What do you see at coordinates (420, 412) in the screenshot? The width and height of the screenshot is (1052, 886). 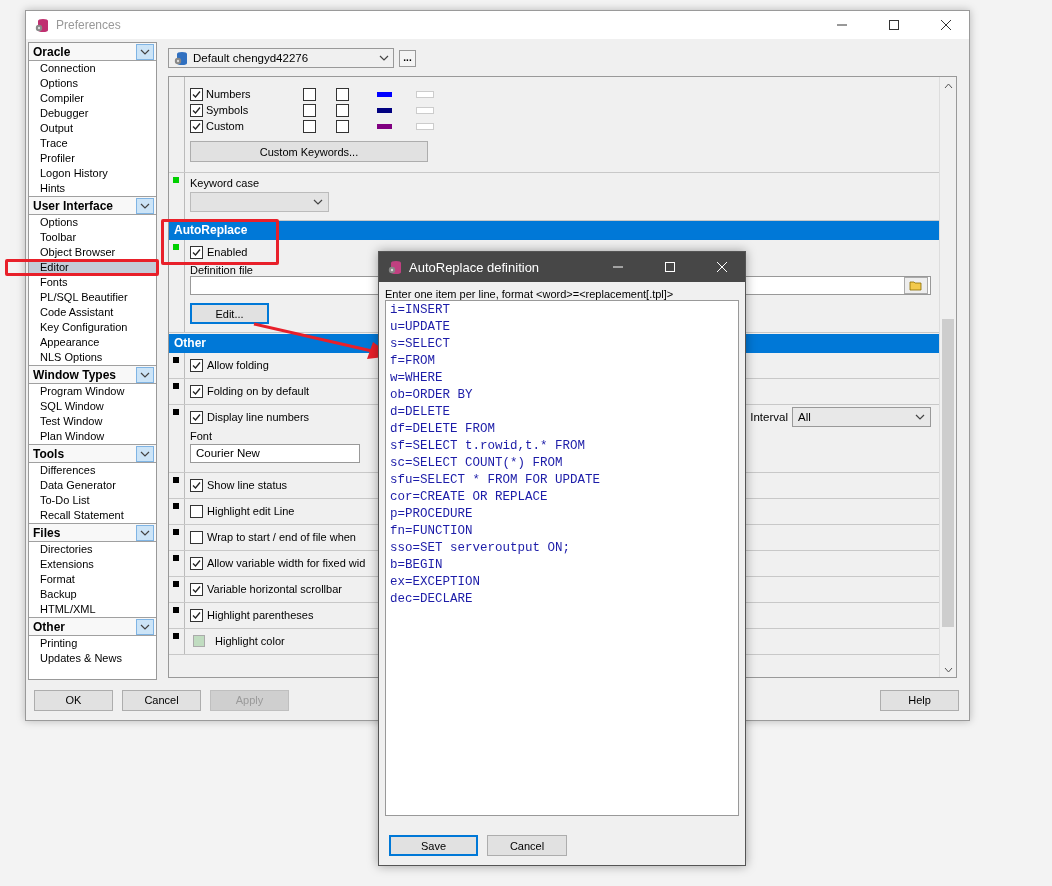 I see `code-line: d=DELETE` at bounding box center [420, 412].